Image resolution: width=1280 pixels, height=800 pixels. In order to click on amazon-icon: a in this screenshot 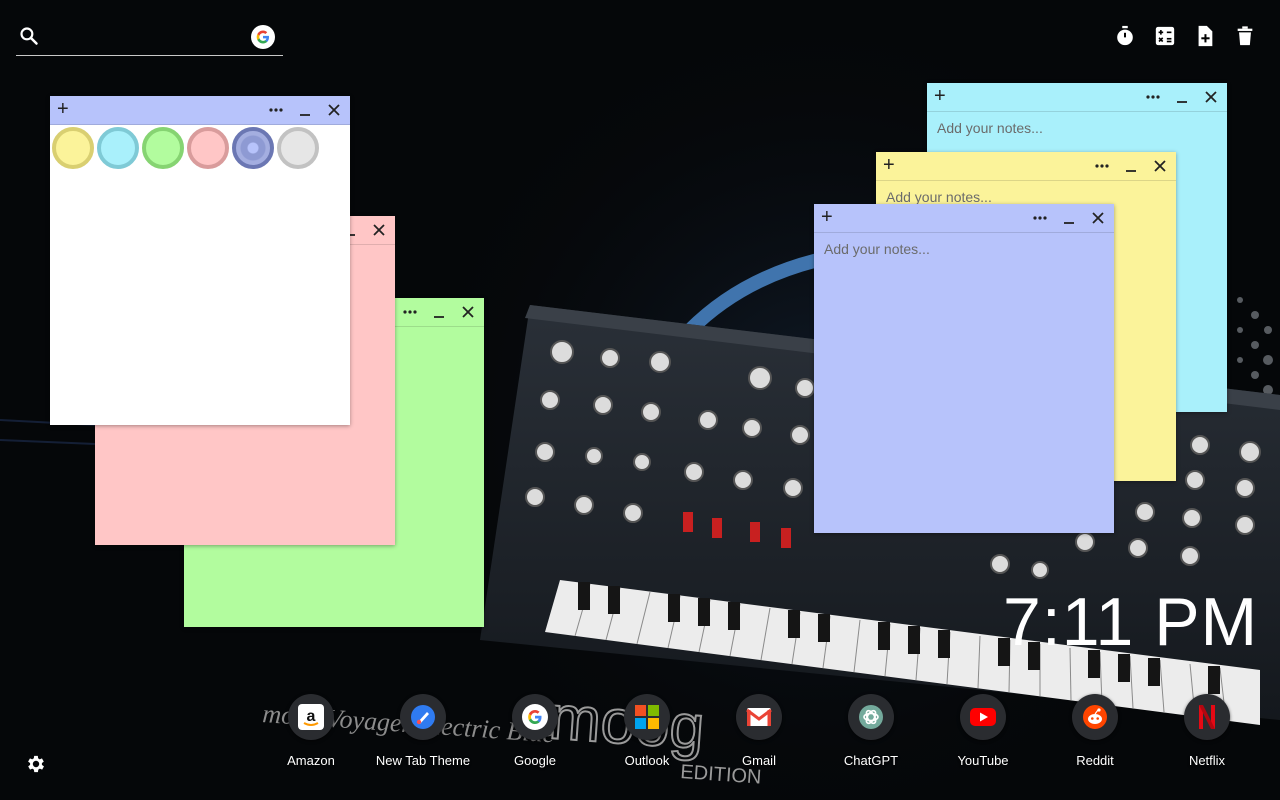, I will do `click(311, 717)`.